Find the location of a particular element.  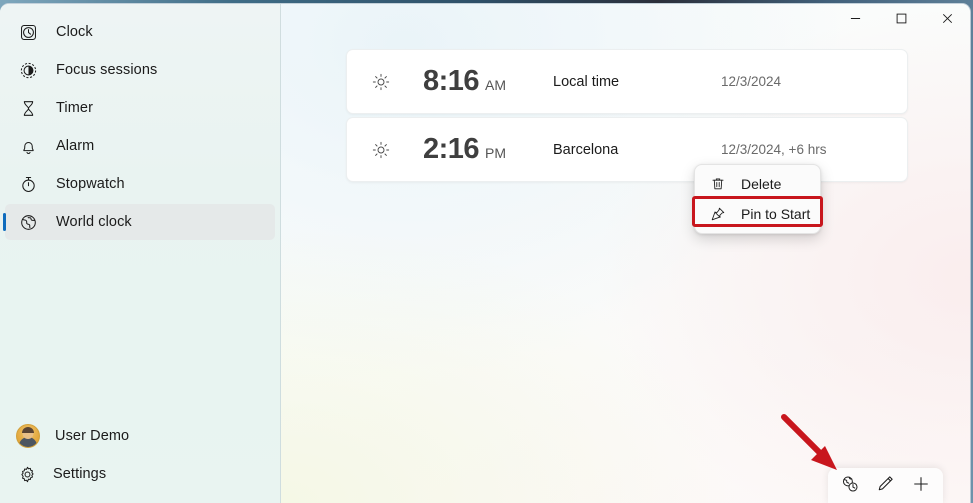

close-button is located at coordinates (947, 20).